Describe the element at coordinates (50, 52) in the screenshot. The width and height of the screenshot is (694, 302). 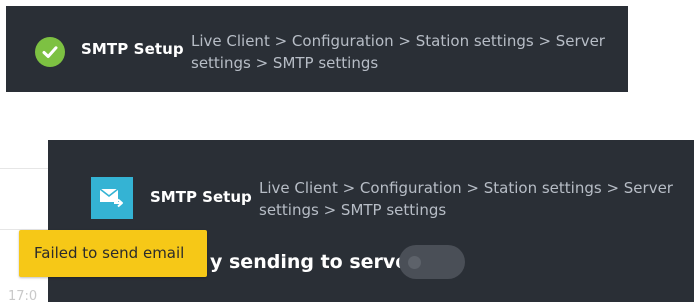
I see `check-circle-icon` at that location.